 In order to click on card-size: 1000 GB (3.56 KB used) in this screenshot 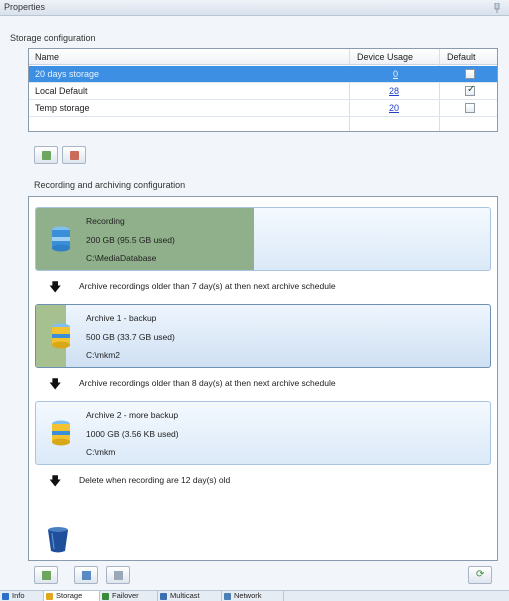, I will do `click(132, 434)`.